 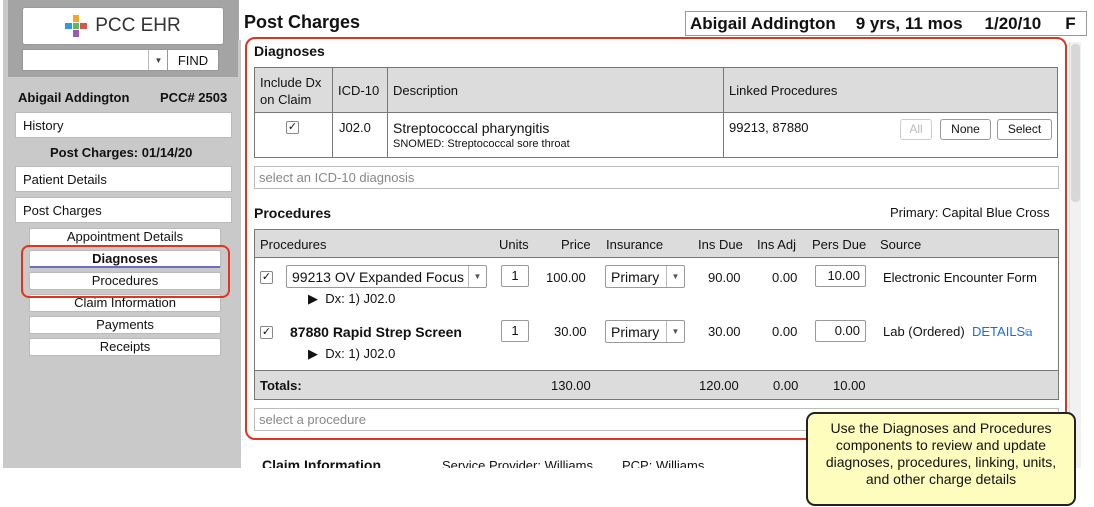 What do you see at coordinates (125, 325) in the screenshot?
I see `sidebar-subitem-payments: Payments` at bounding box center [125, 325].